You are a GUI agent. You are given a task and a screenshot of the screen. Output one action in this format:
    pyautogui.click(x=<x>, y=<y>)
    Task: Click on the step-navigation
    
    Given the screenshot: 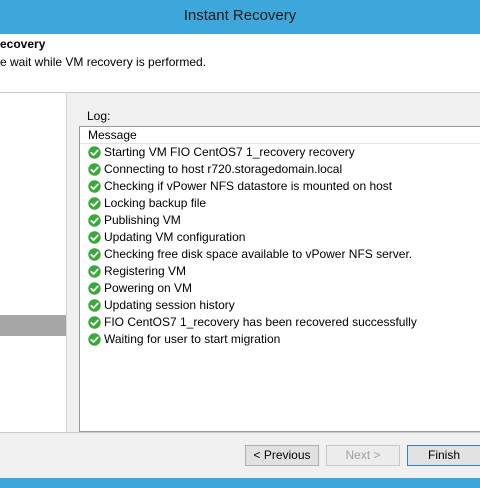 What is the action you would take?
    pyautogui.click(x=33, y=263)
    